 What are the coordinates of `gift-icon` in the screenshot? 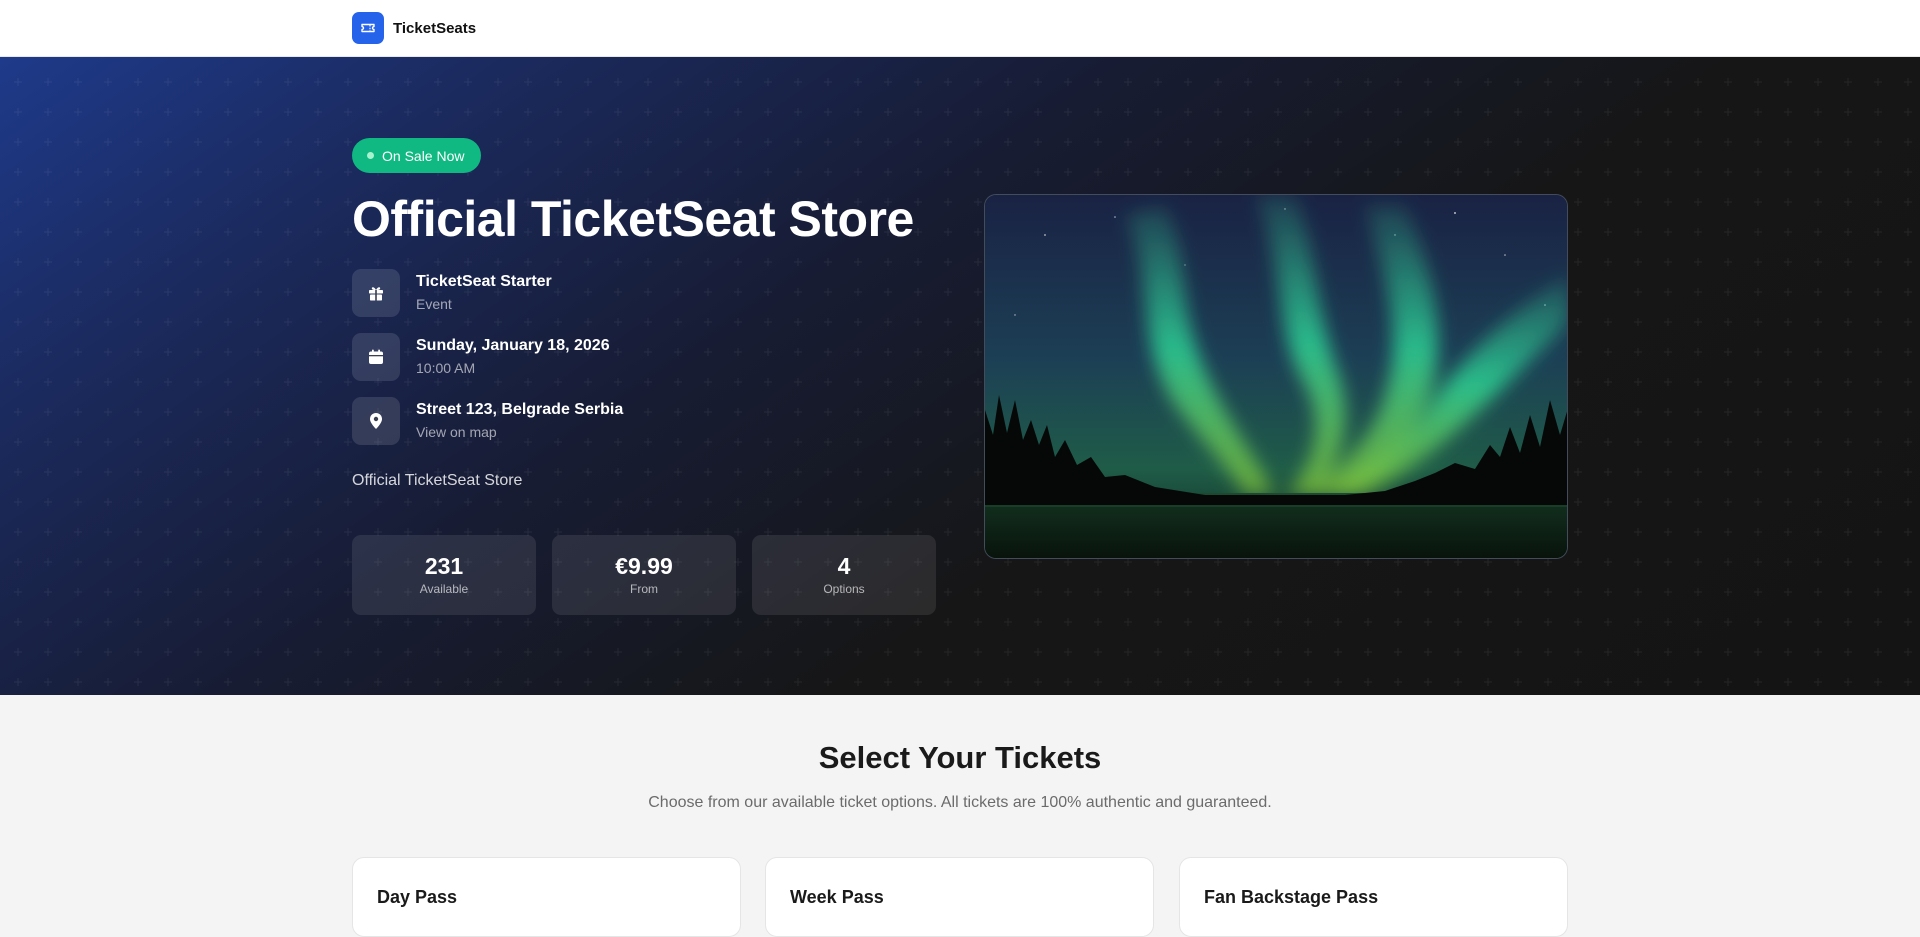 It's located at (376, 293).